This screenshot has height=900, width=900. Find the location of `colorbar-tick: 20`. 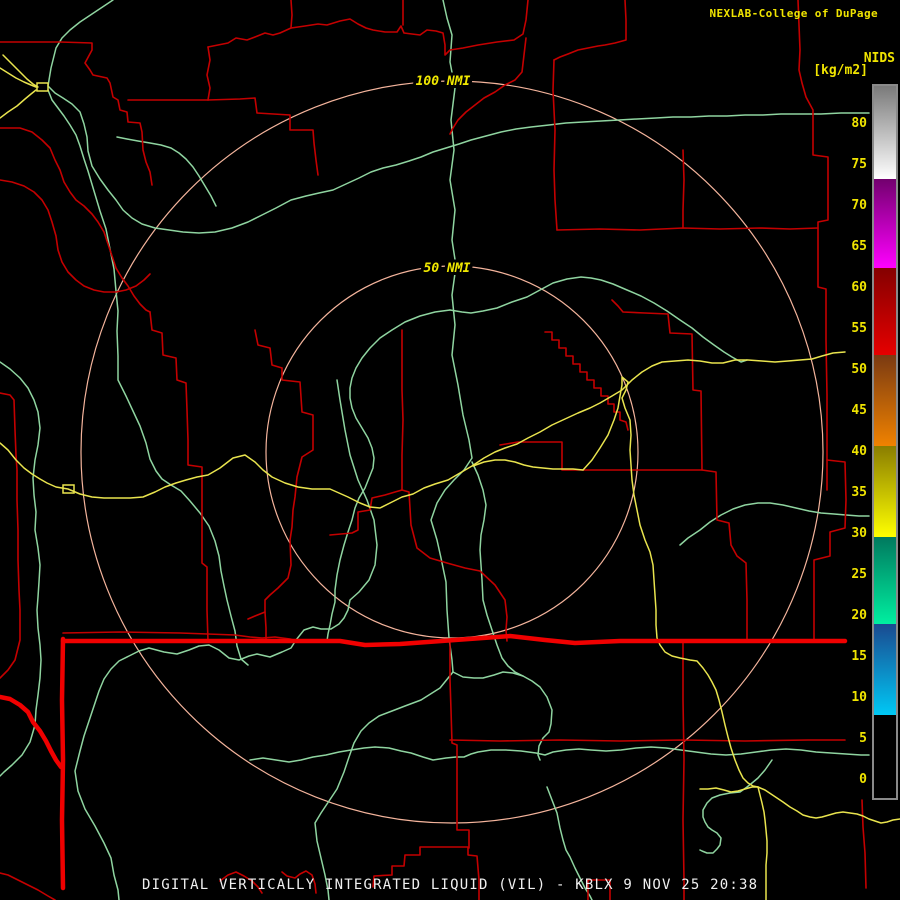

colorbar-tick: 20 is located at coordinates (859, 615).